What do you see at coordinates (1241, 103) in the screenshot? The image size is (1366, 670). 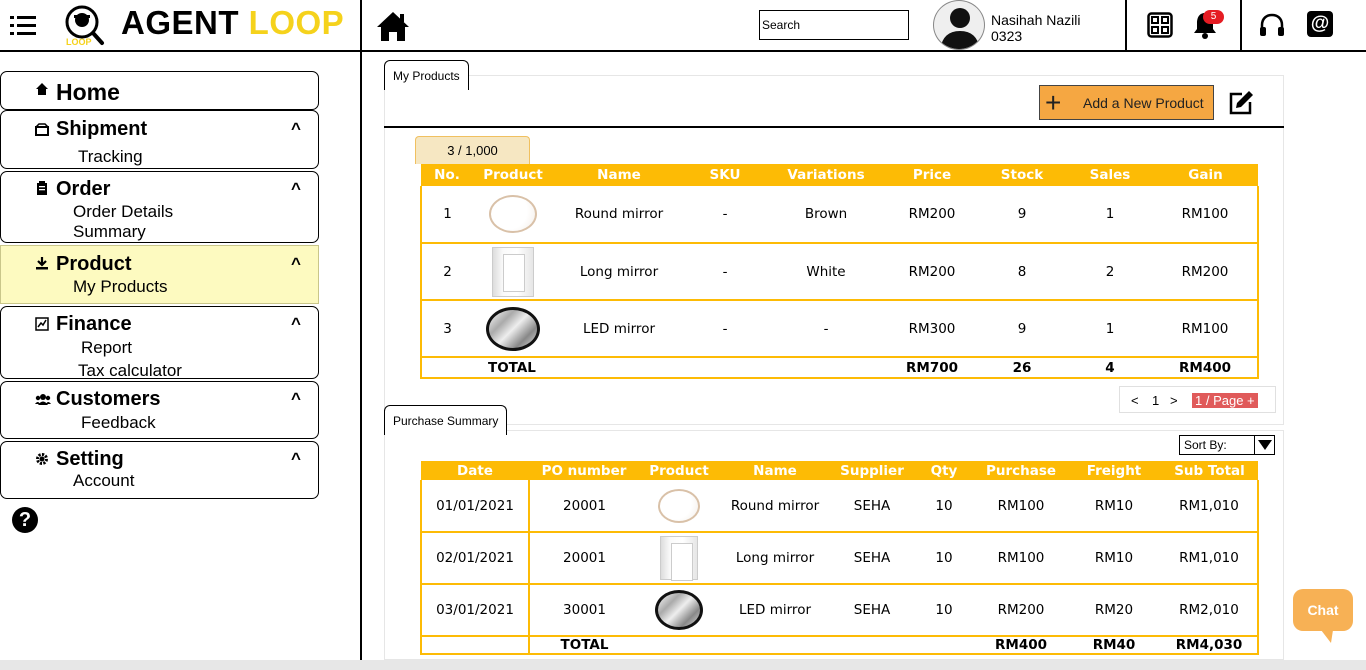 I see `edit-pencil-icon` at bounding box center [1241, 103].